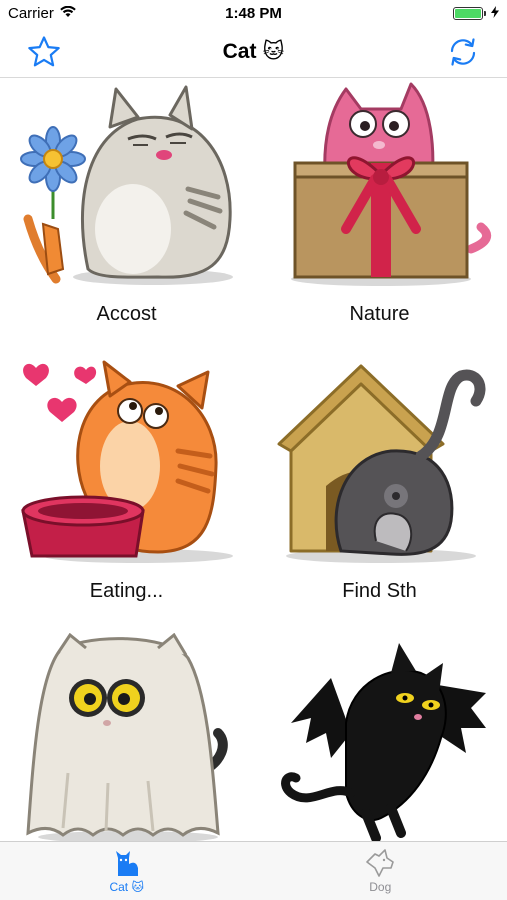 The image size is (507, 900). What do you see at coordinates (379, 591) in the screenshot?
I see `sticker-label: Find Sth` at bounding box center [379, 591].